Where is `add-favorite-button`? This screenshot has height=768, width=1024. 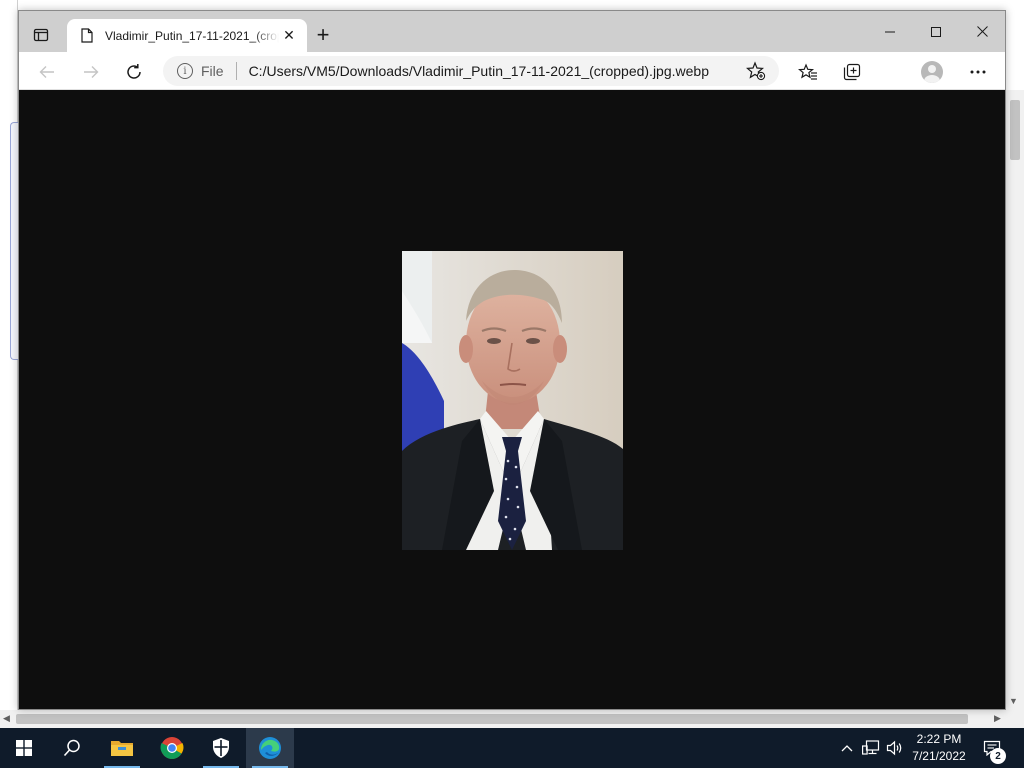
add-favorite-button is located at coordinates (756, 71).